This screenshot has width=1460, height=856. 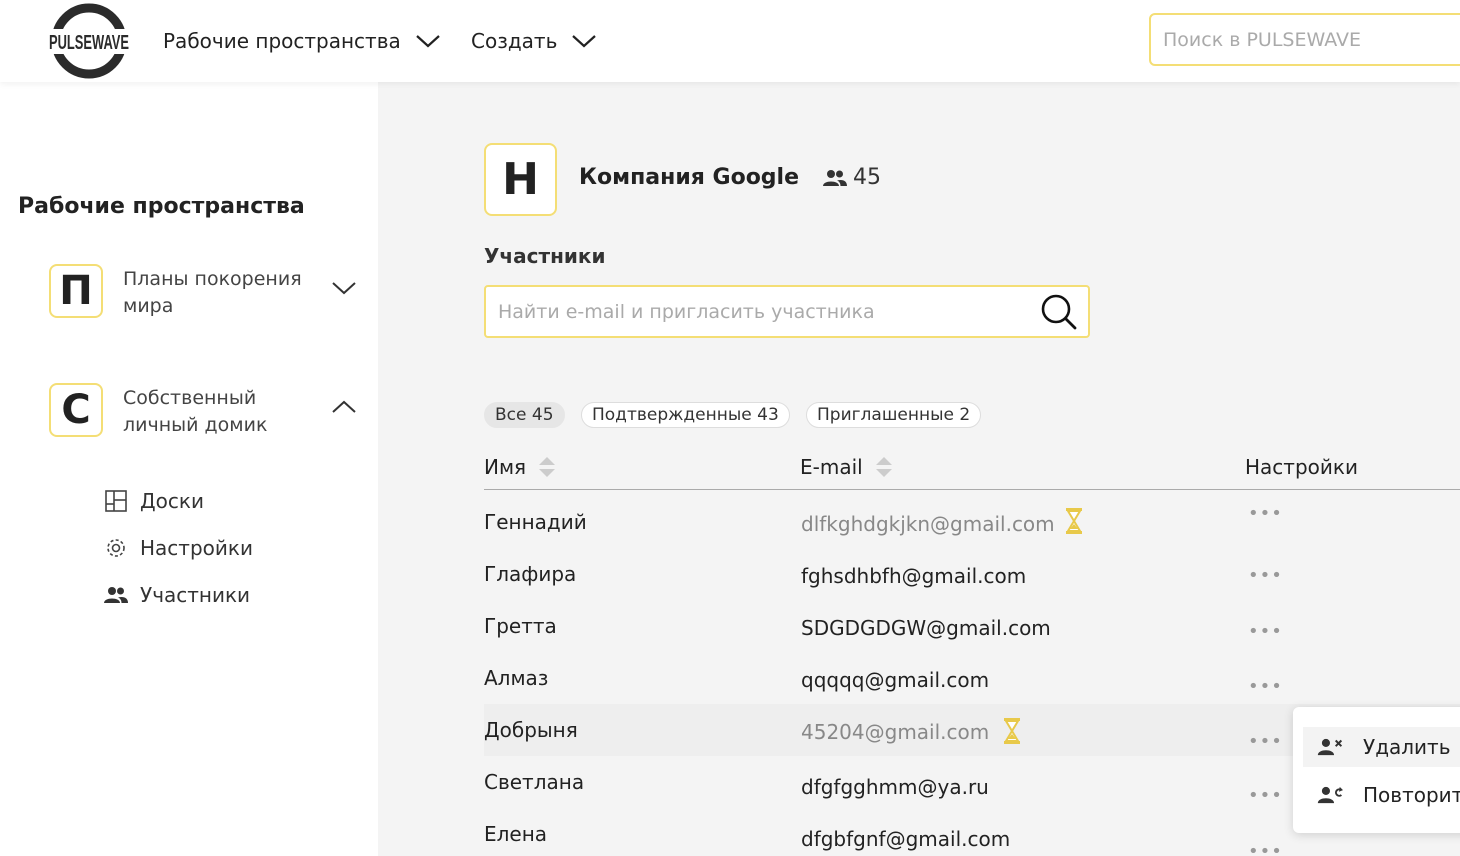 I want to click on pulsewave-logo: PULSEWAVE, so click(x=89, y=41).